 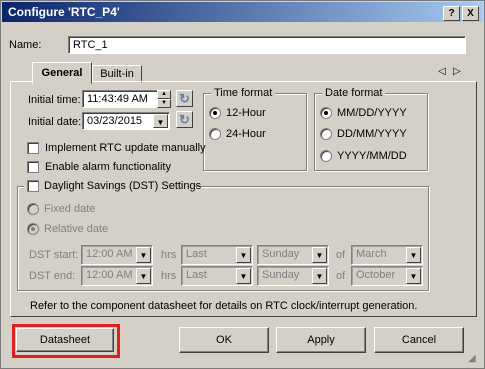 I want to click on radio-dd-mm-yyyy, so click(x=326, y=134).